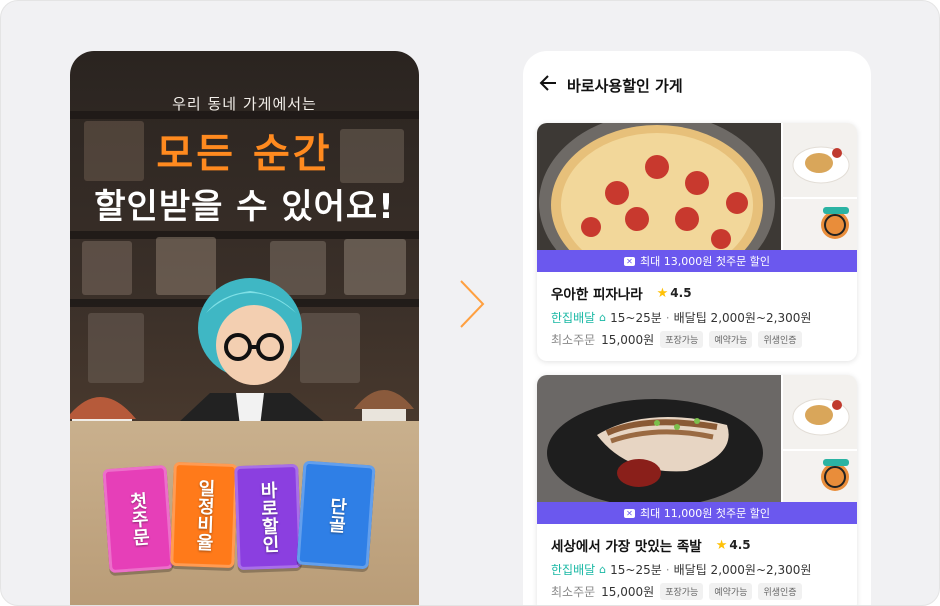 The width and height of the screenshot is (940, 606). Describe the element at coordinates (626, 547) in the screenshot. I see `store-name: 세상에서 가장 맛있는 족발` at that location.